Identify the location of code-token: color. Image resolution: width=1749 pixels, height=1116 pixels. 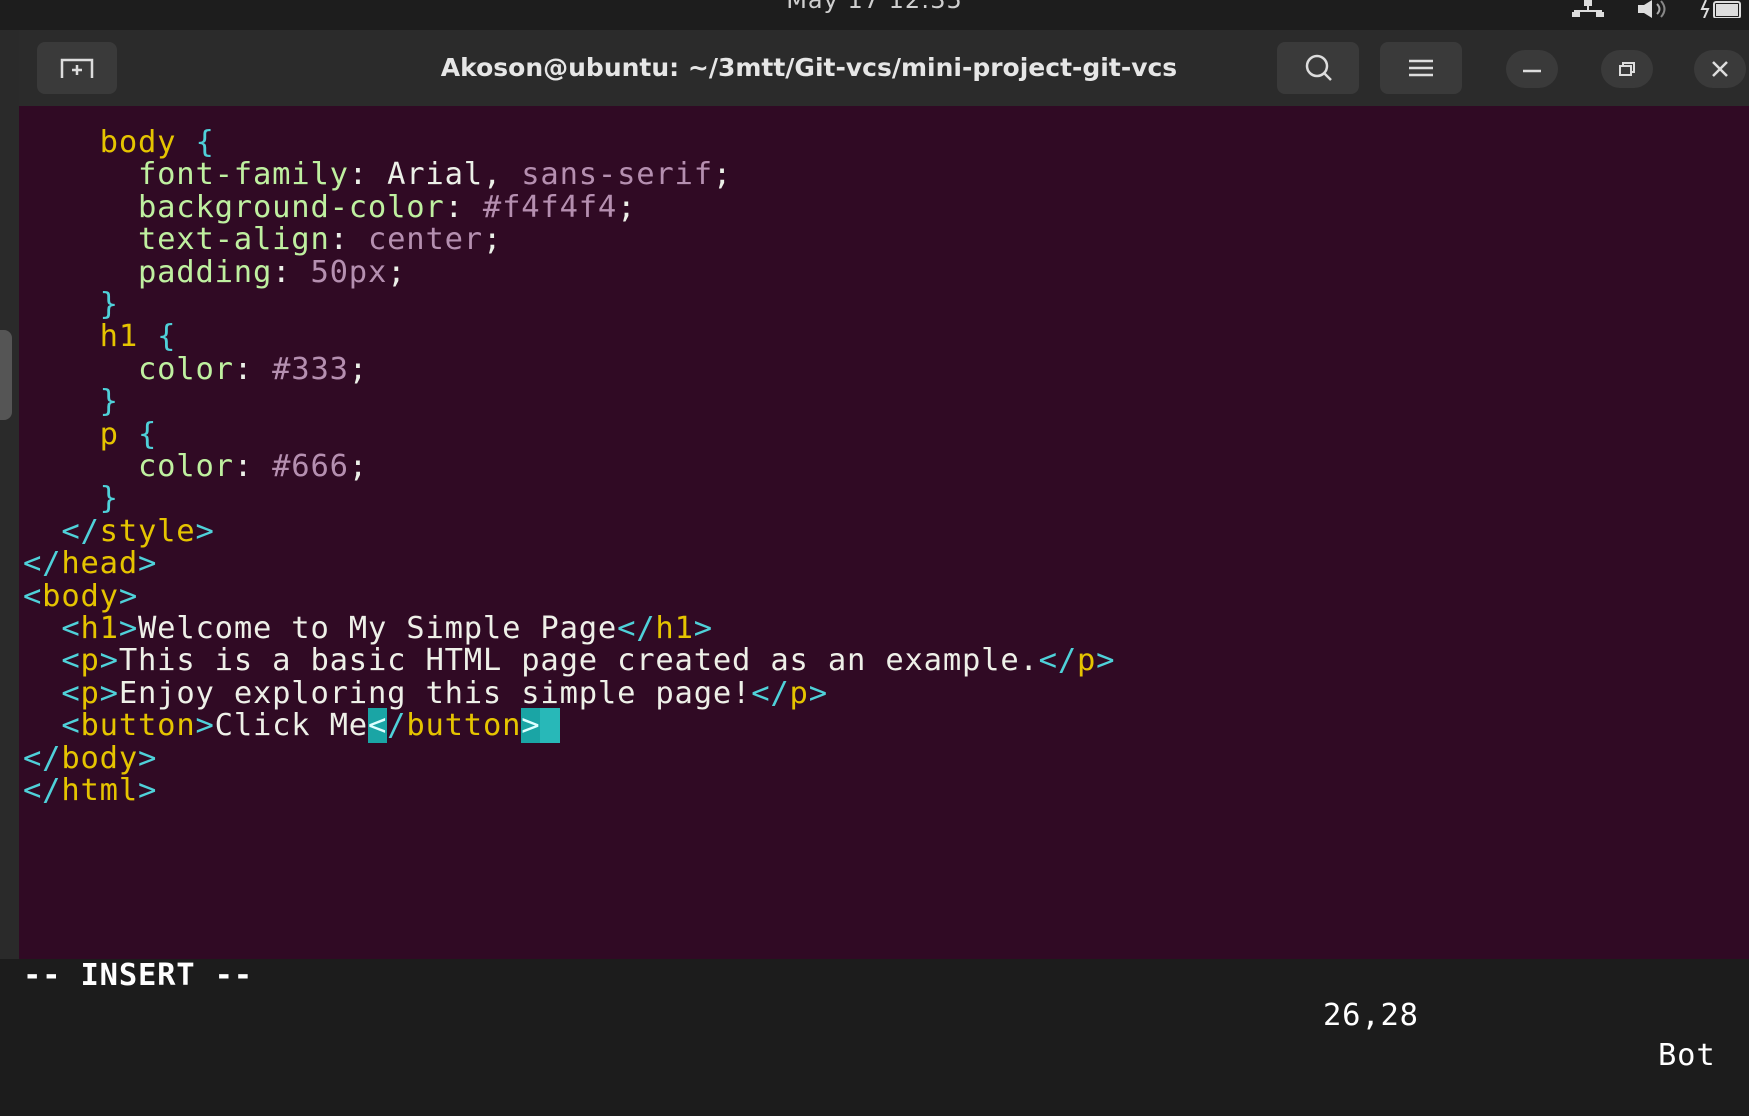
(185, 369).